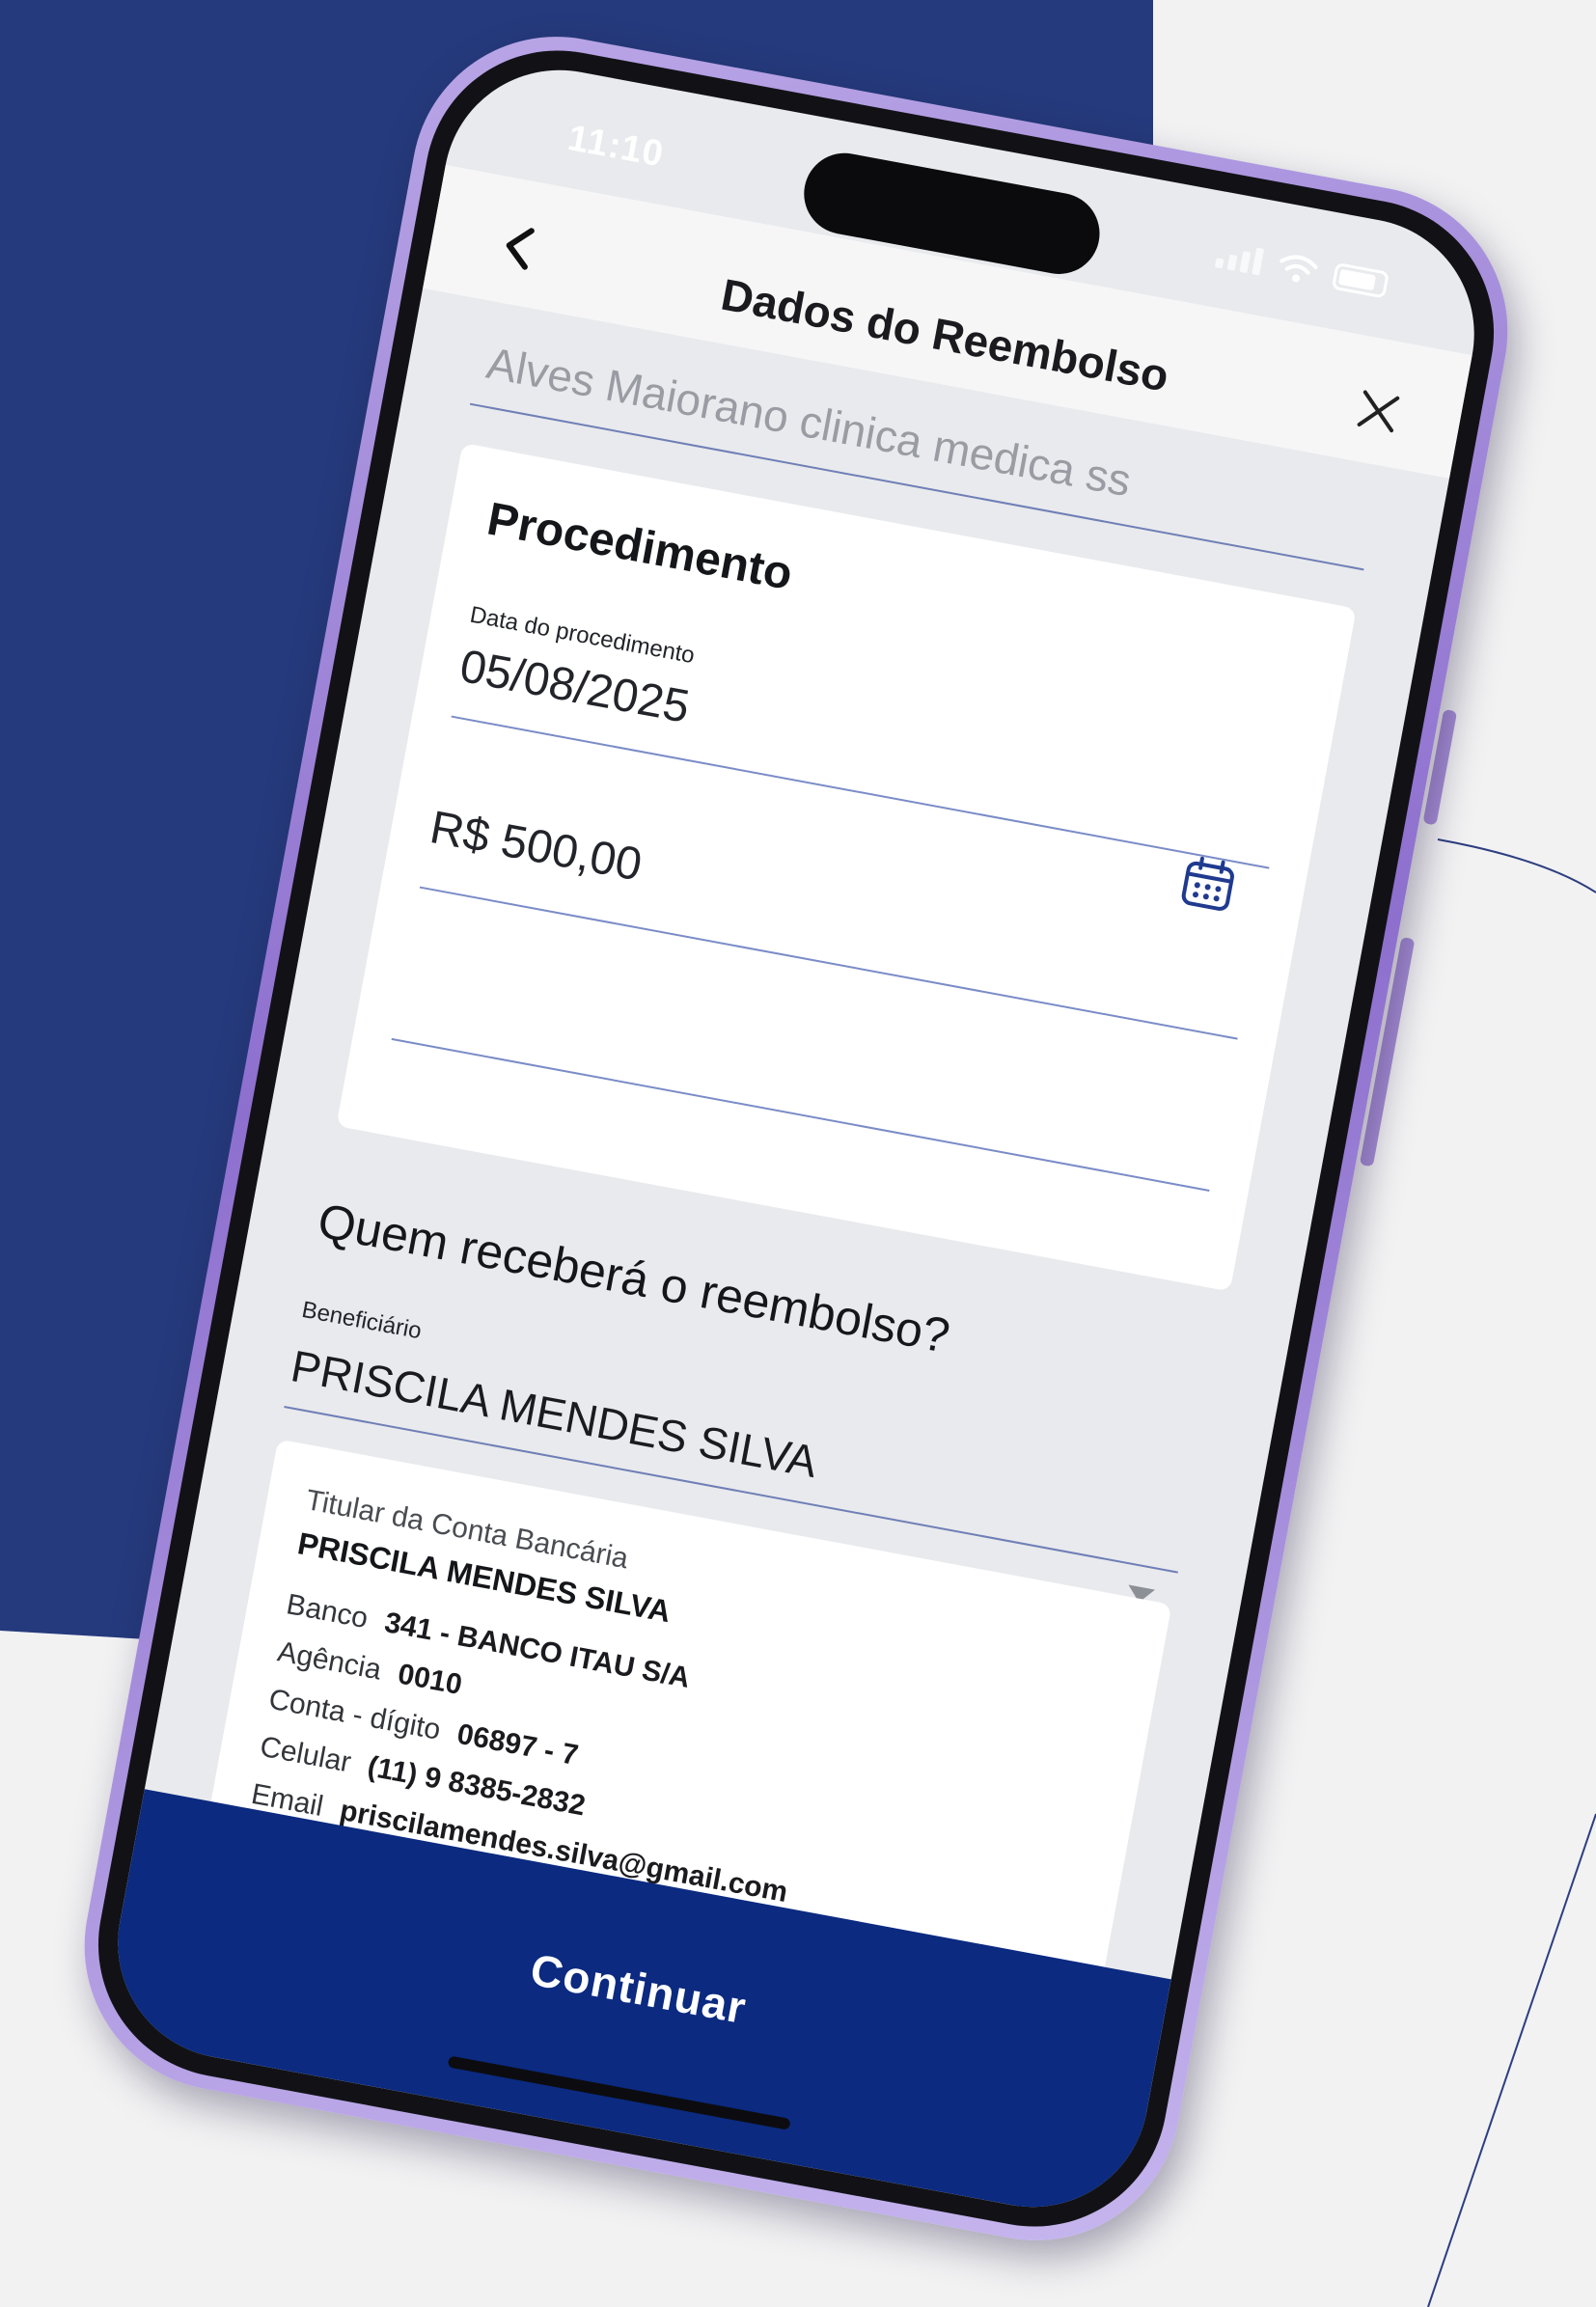 This screenshot has height=2307, width=1596. I want to click on battery-icon, so click(1361, 280).